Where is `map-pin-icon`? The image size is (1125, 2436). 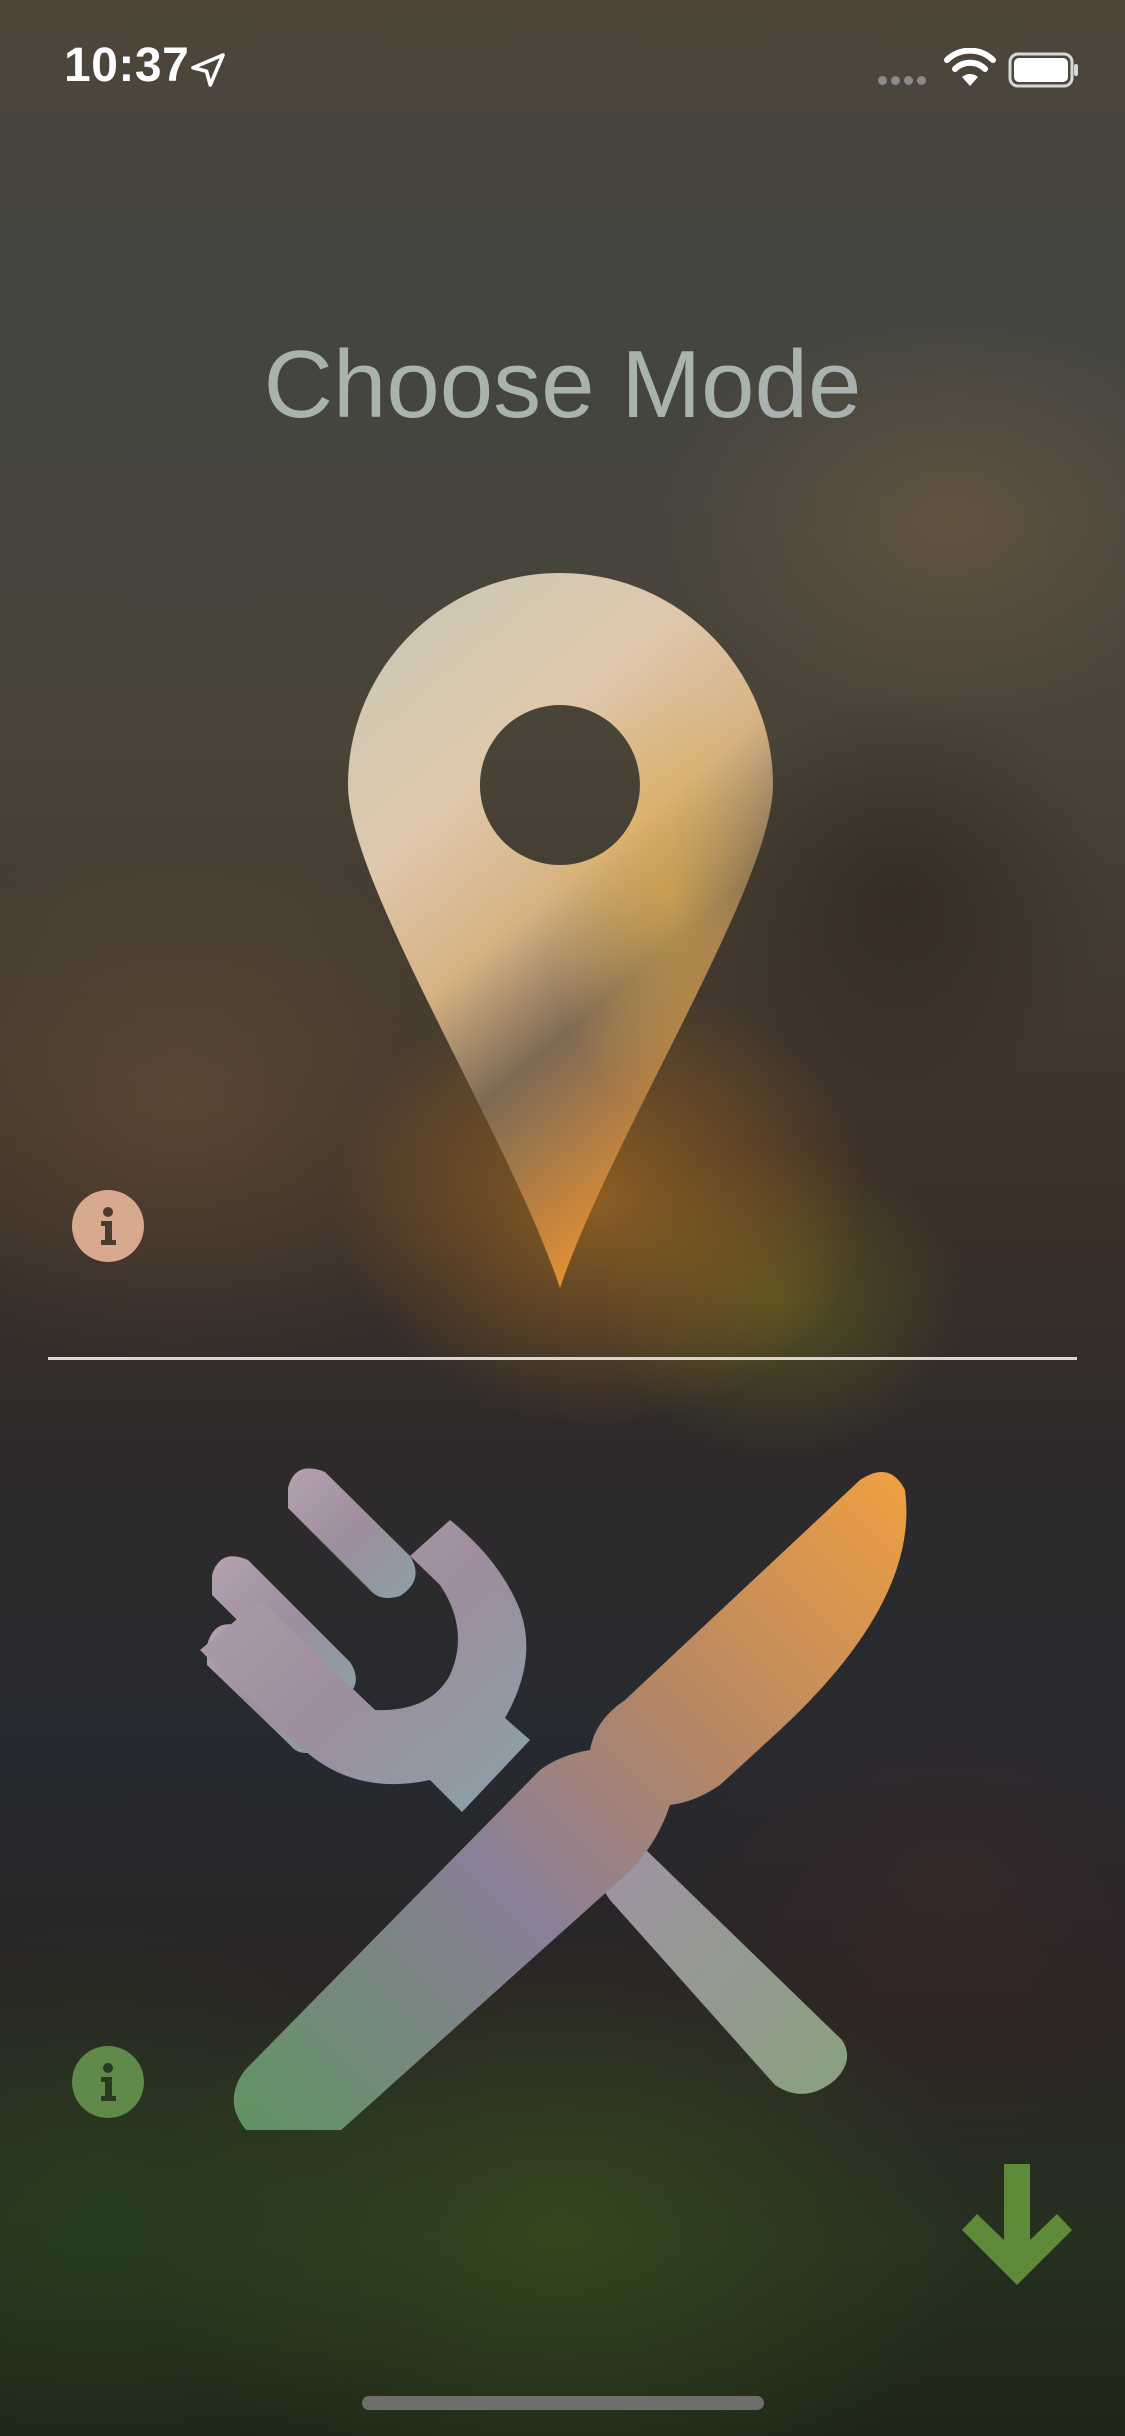 map-pin-icon is located at coordinates (560, 930).